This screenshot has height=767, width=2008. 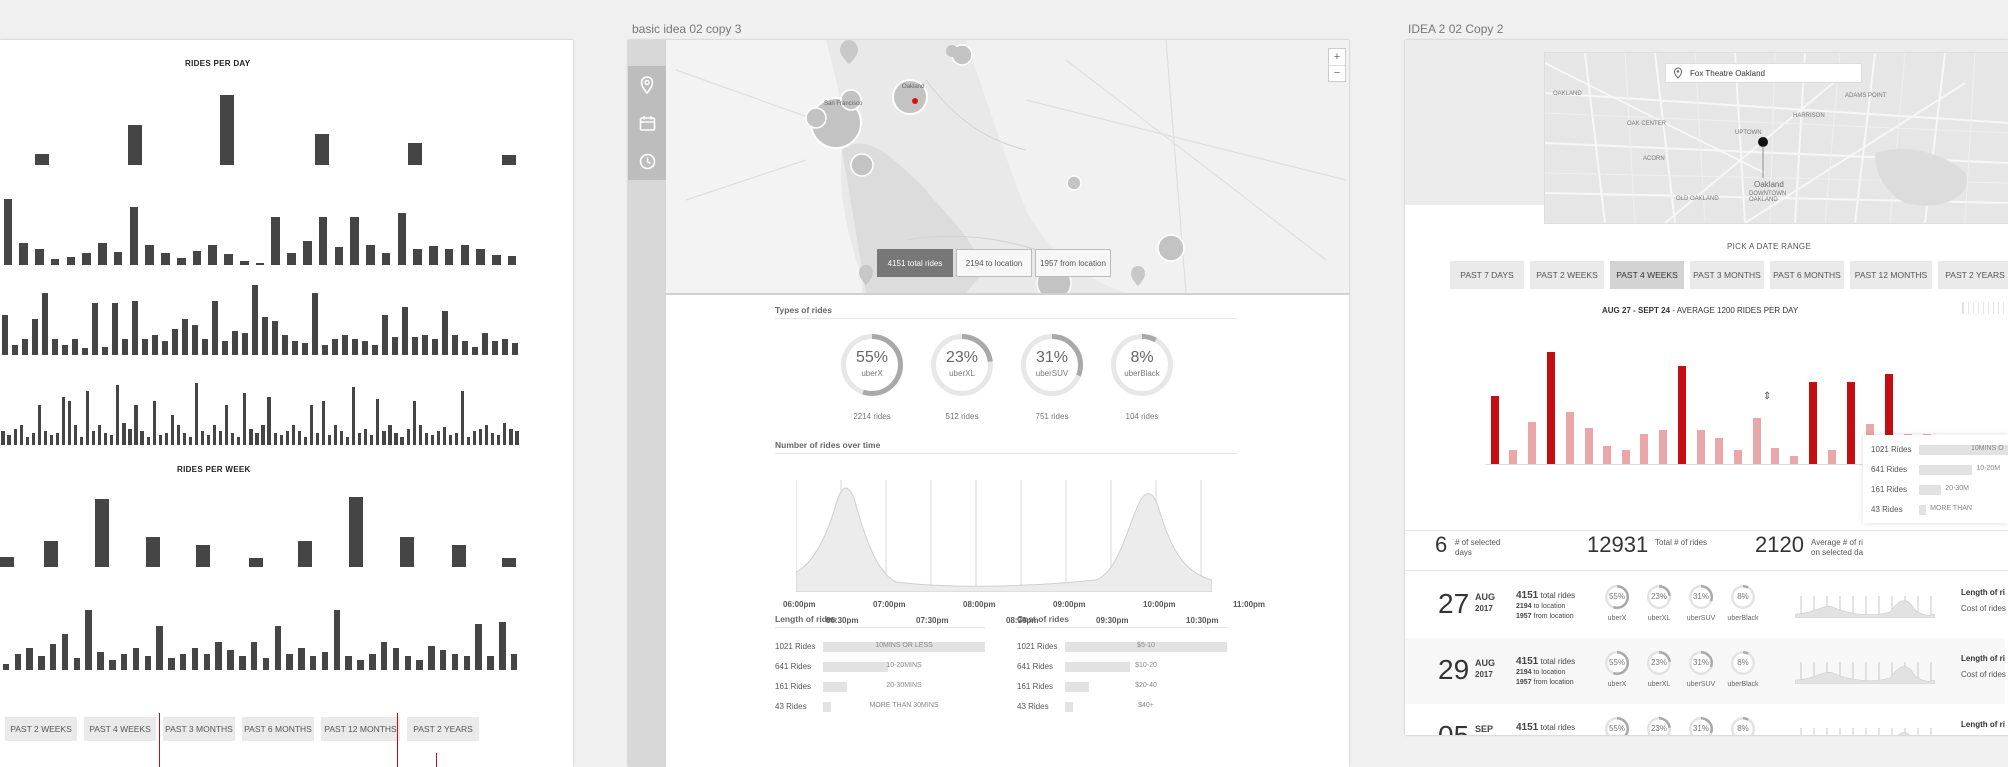 What do you see at coordinates (1807, 275) in the screenshot?
I see `date-range-past-6-months: PAST 6 MONTHS` at bounding box center [1807, 275].